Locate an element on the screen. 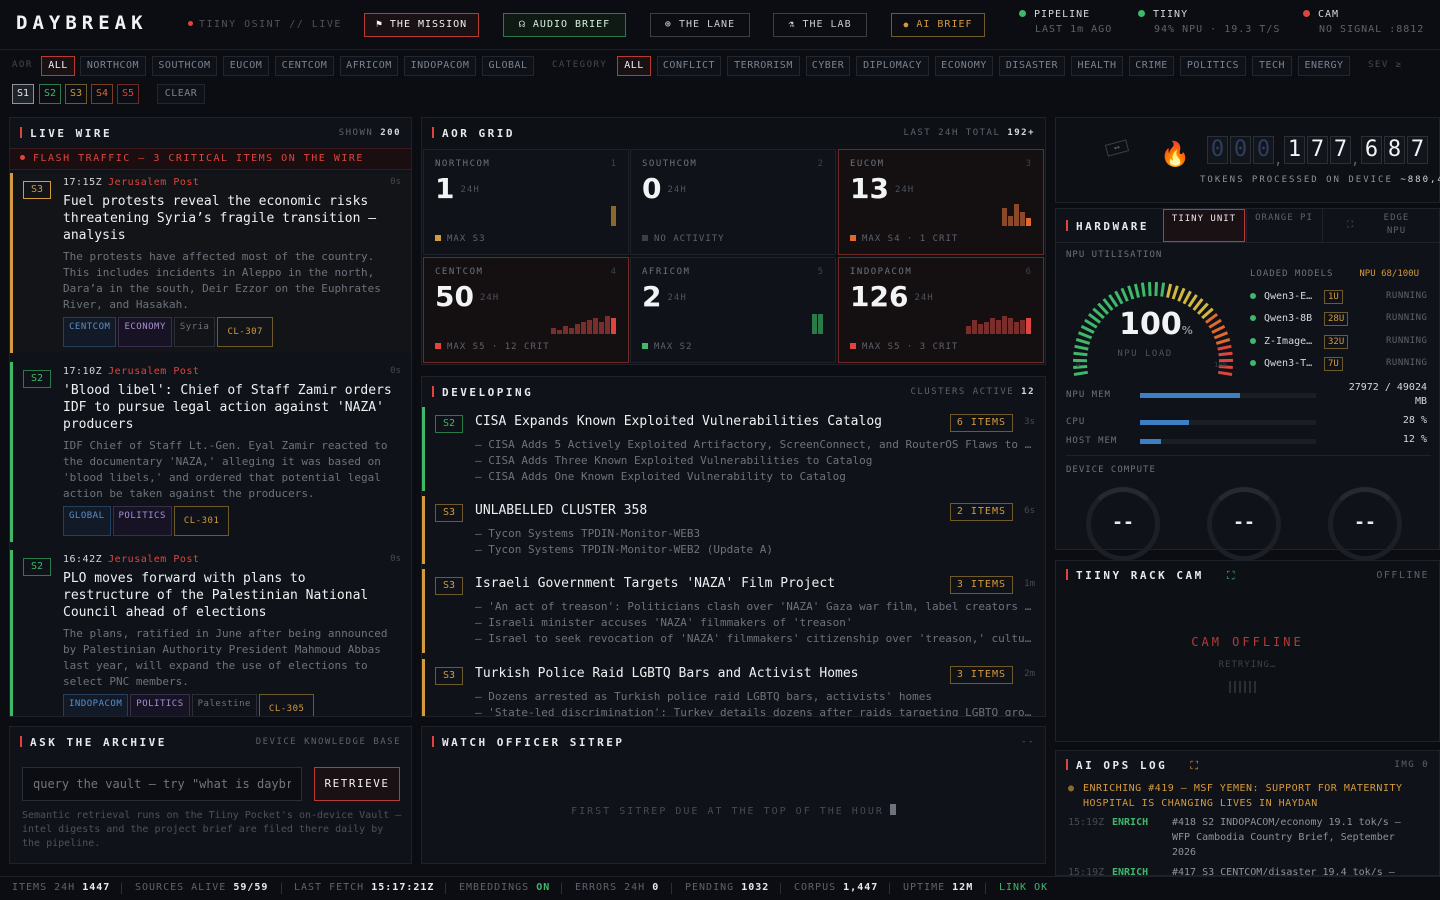 This screenshot has height=900, width=1440. tag-aor: CENTCOM is located at coordinates (90, 332).